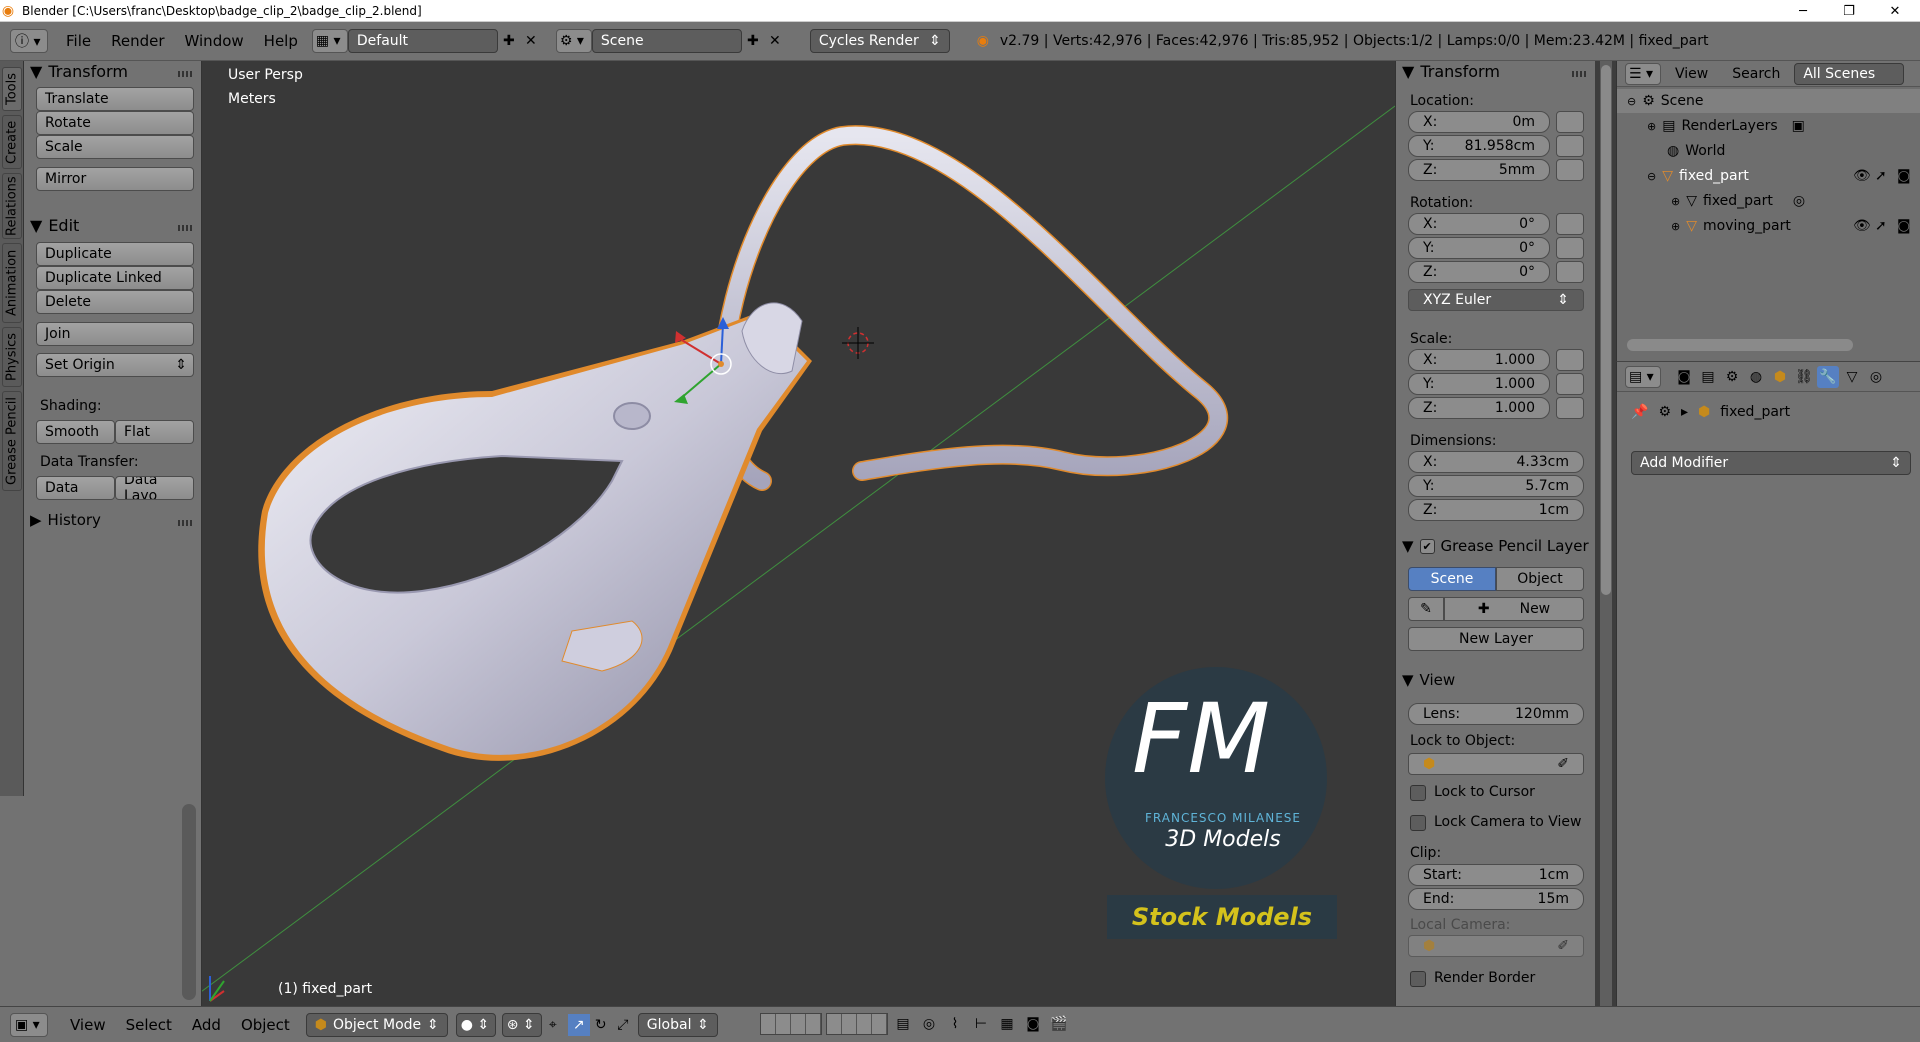 Image resolution: width=1920 pixels, height=1042 pixels. Describe the element at coordinates (1496, 462) in the screenshot. I see `dimension-x-field: X: 4.33cm` at that location.